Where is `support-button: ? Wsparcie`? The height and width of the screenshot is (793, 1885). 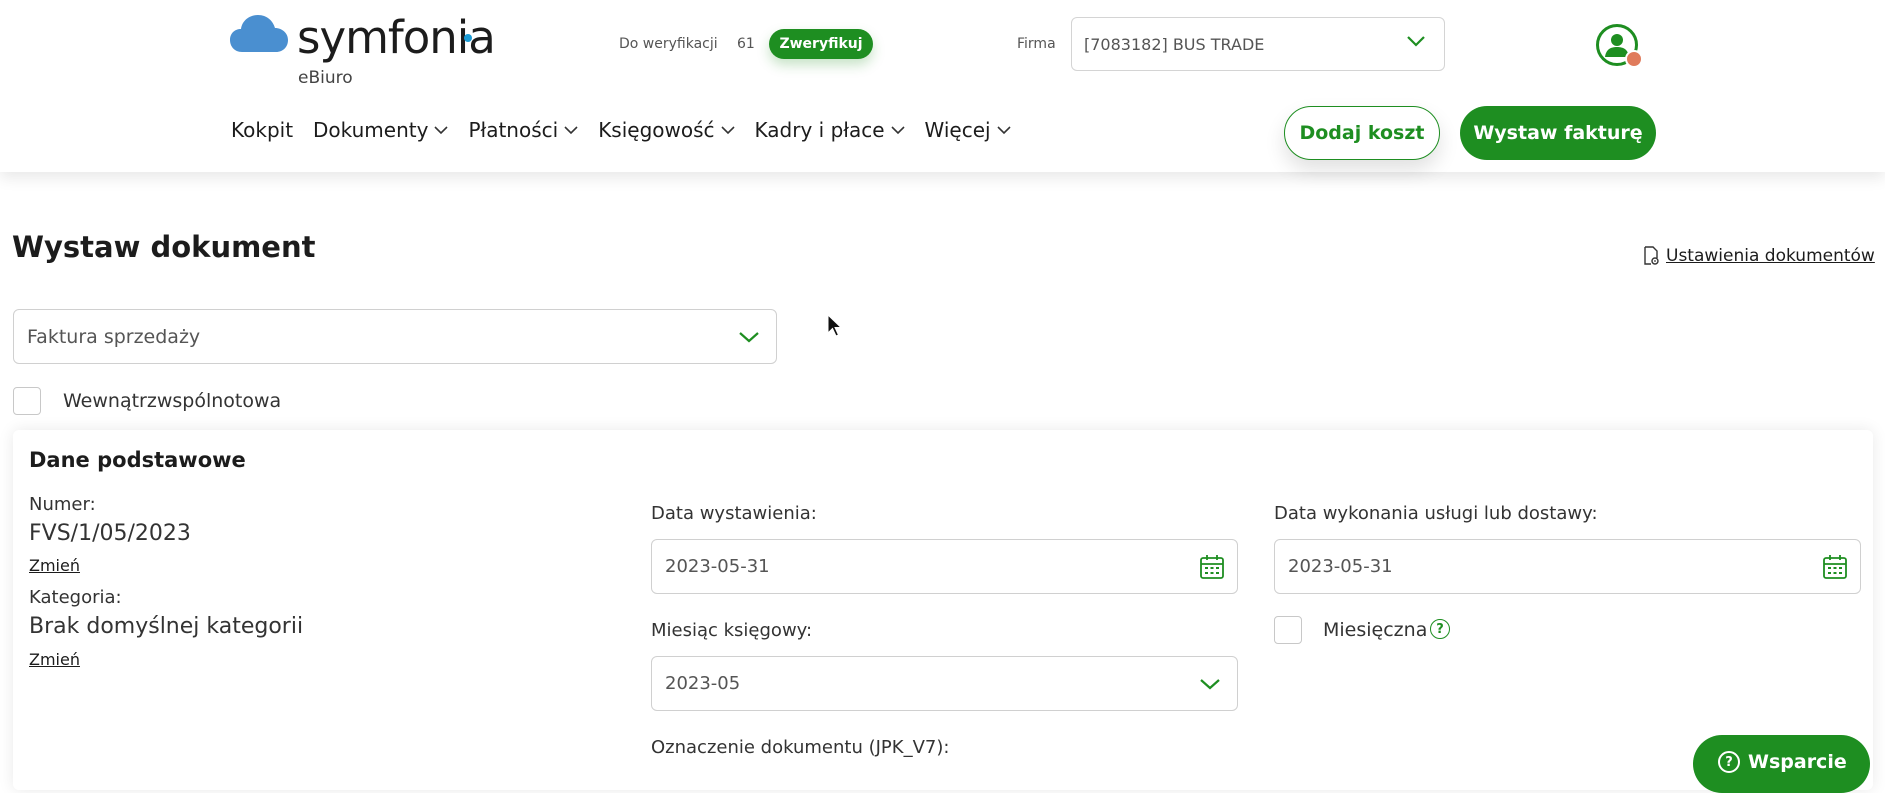 support-button: ? Wsparcie is located at coordinates (1781, 764).